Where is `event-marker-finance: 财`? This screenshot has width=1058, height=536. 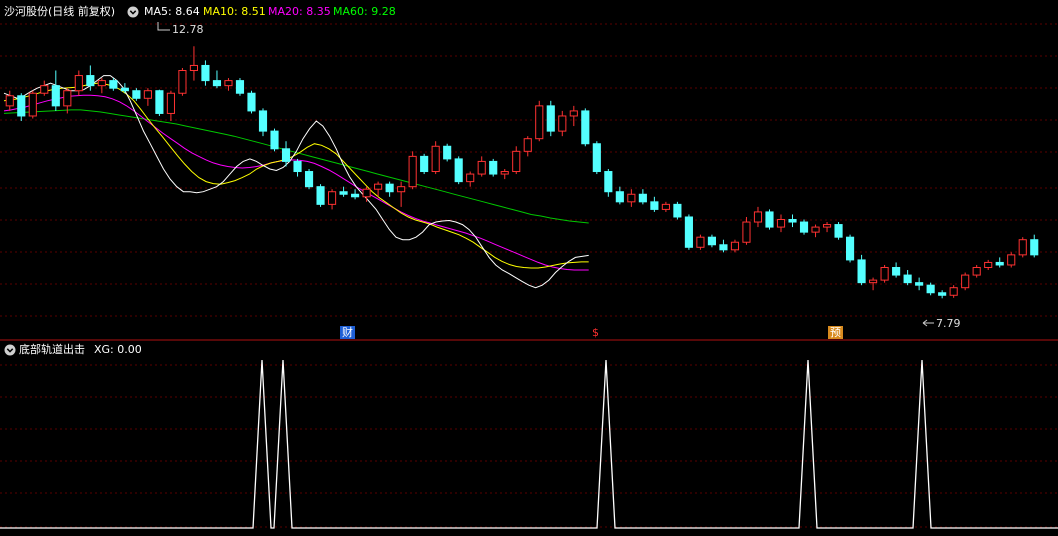
event-marker-finance: 财 is located at coordinates (347, 332).